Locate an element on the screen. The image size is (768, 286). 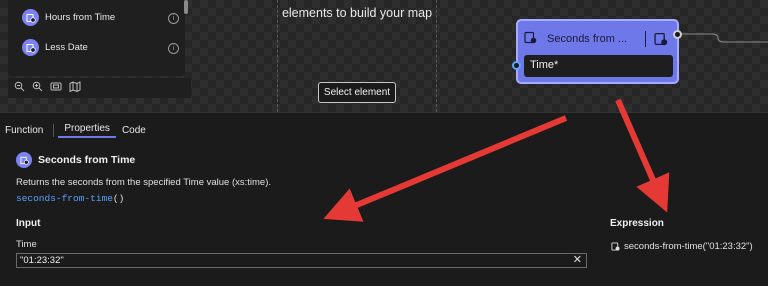
fit-view-icon is located at coordinates (56, 88).